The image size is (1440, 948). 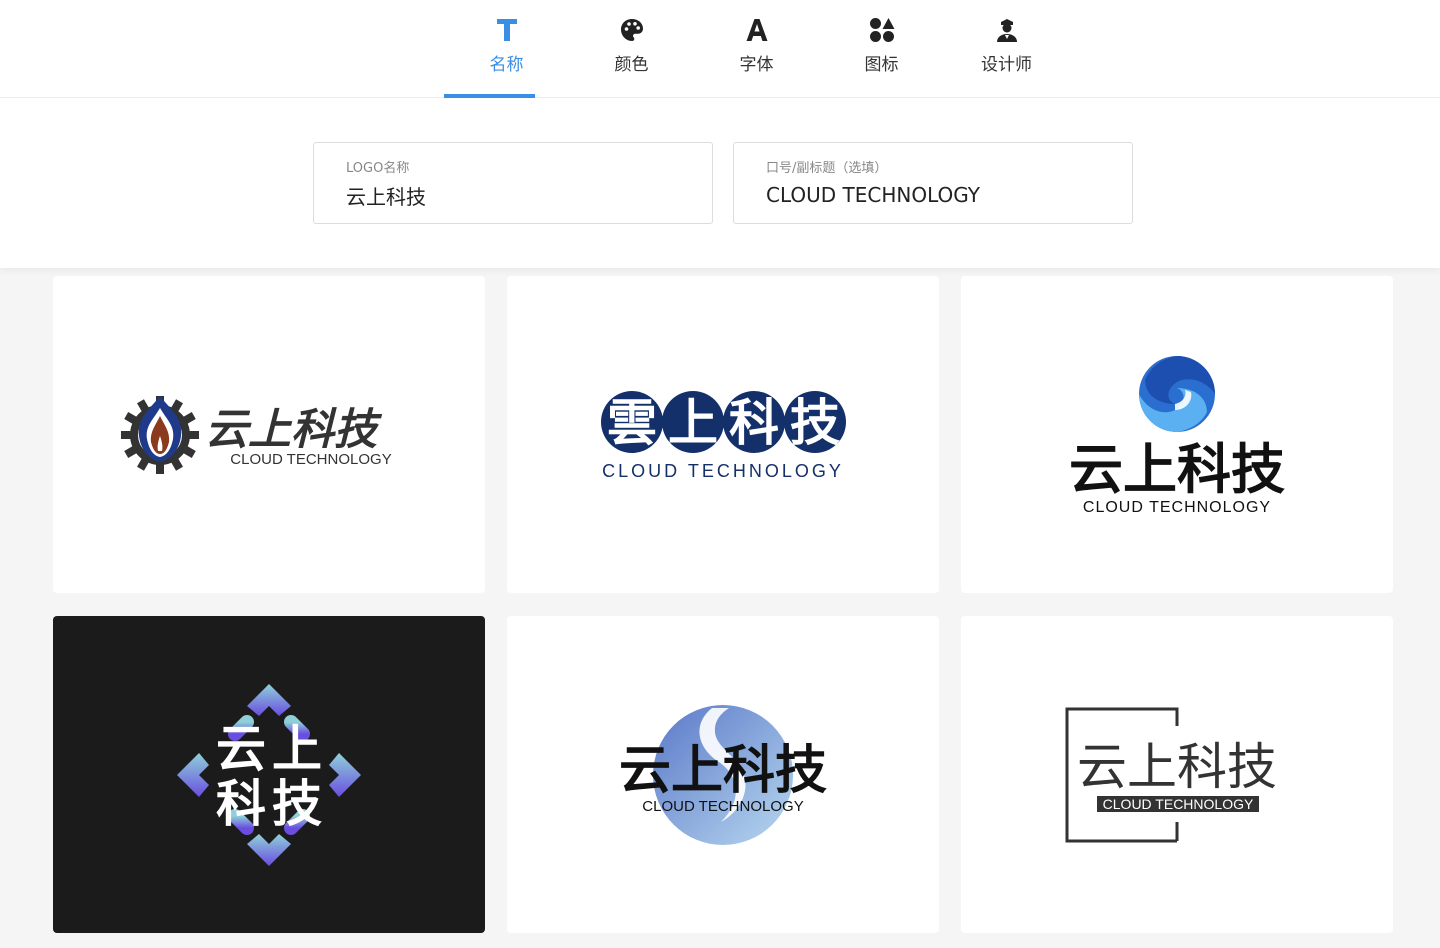 I want to click on logo-card: 雲 上 科 技 CLOUD TECHNOLOGY, so click(x=723, y=434).